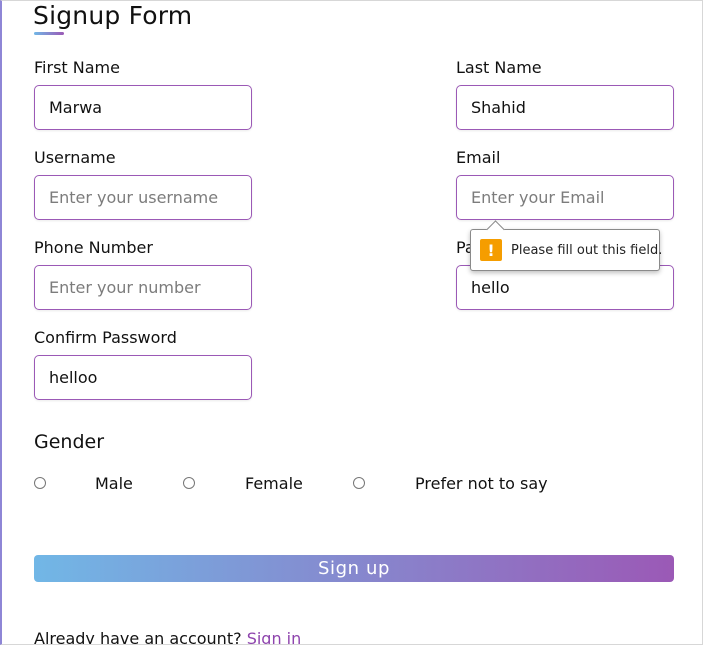 Image resolution: width=703 pixels, height=645 pixels. Describe the element at coordinates (565, 287) in the screenshot. I see `password-input` at that location.